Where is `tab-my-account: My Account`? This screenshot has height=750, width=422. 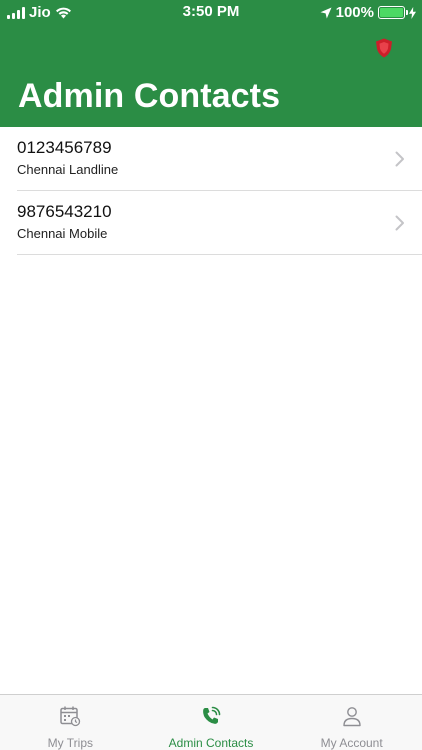
tab-my-account: My Account is located at coordinates (351, 722).